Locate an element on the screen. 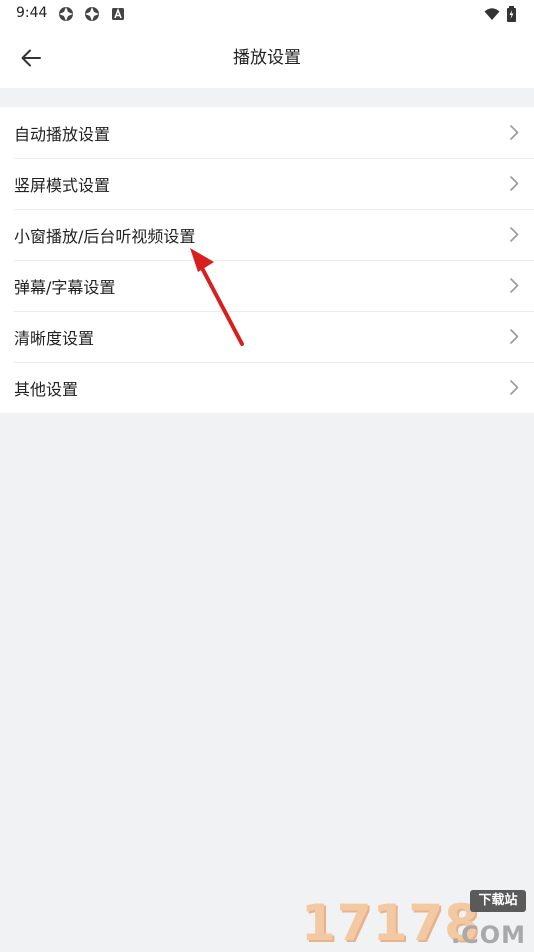  settings-item-other: 其他设置 is located at coordinates (267, 387).